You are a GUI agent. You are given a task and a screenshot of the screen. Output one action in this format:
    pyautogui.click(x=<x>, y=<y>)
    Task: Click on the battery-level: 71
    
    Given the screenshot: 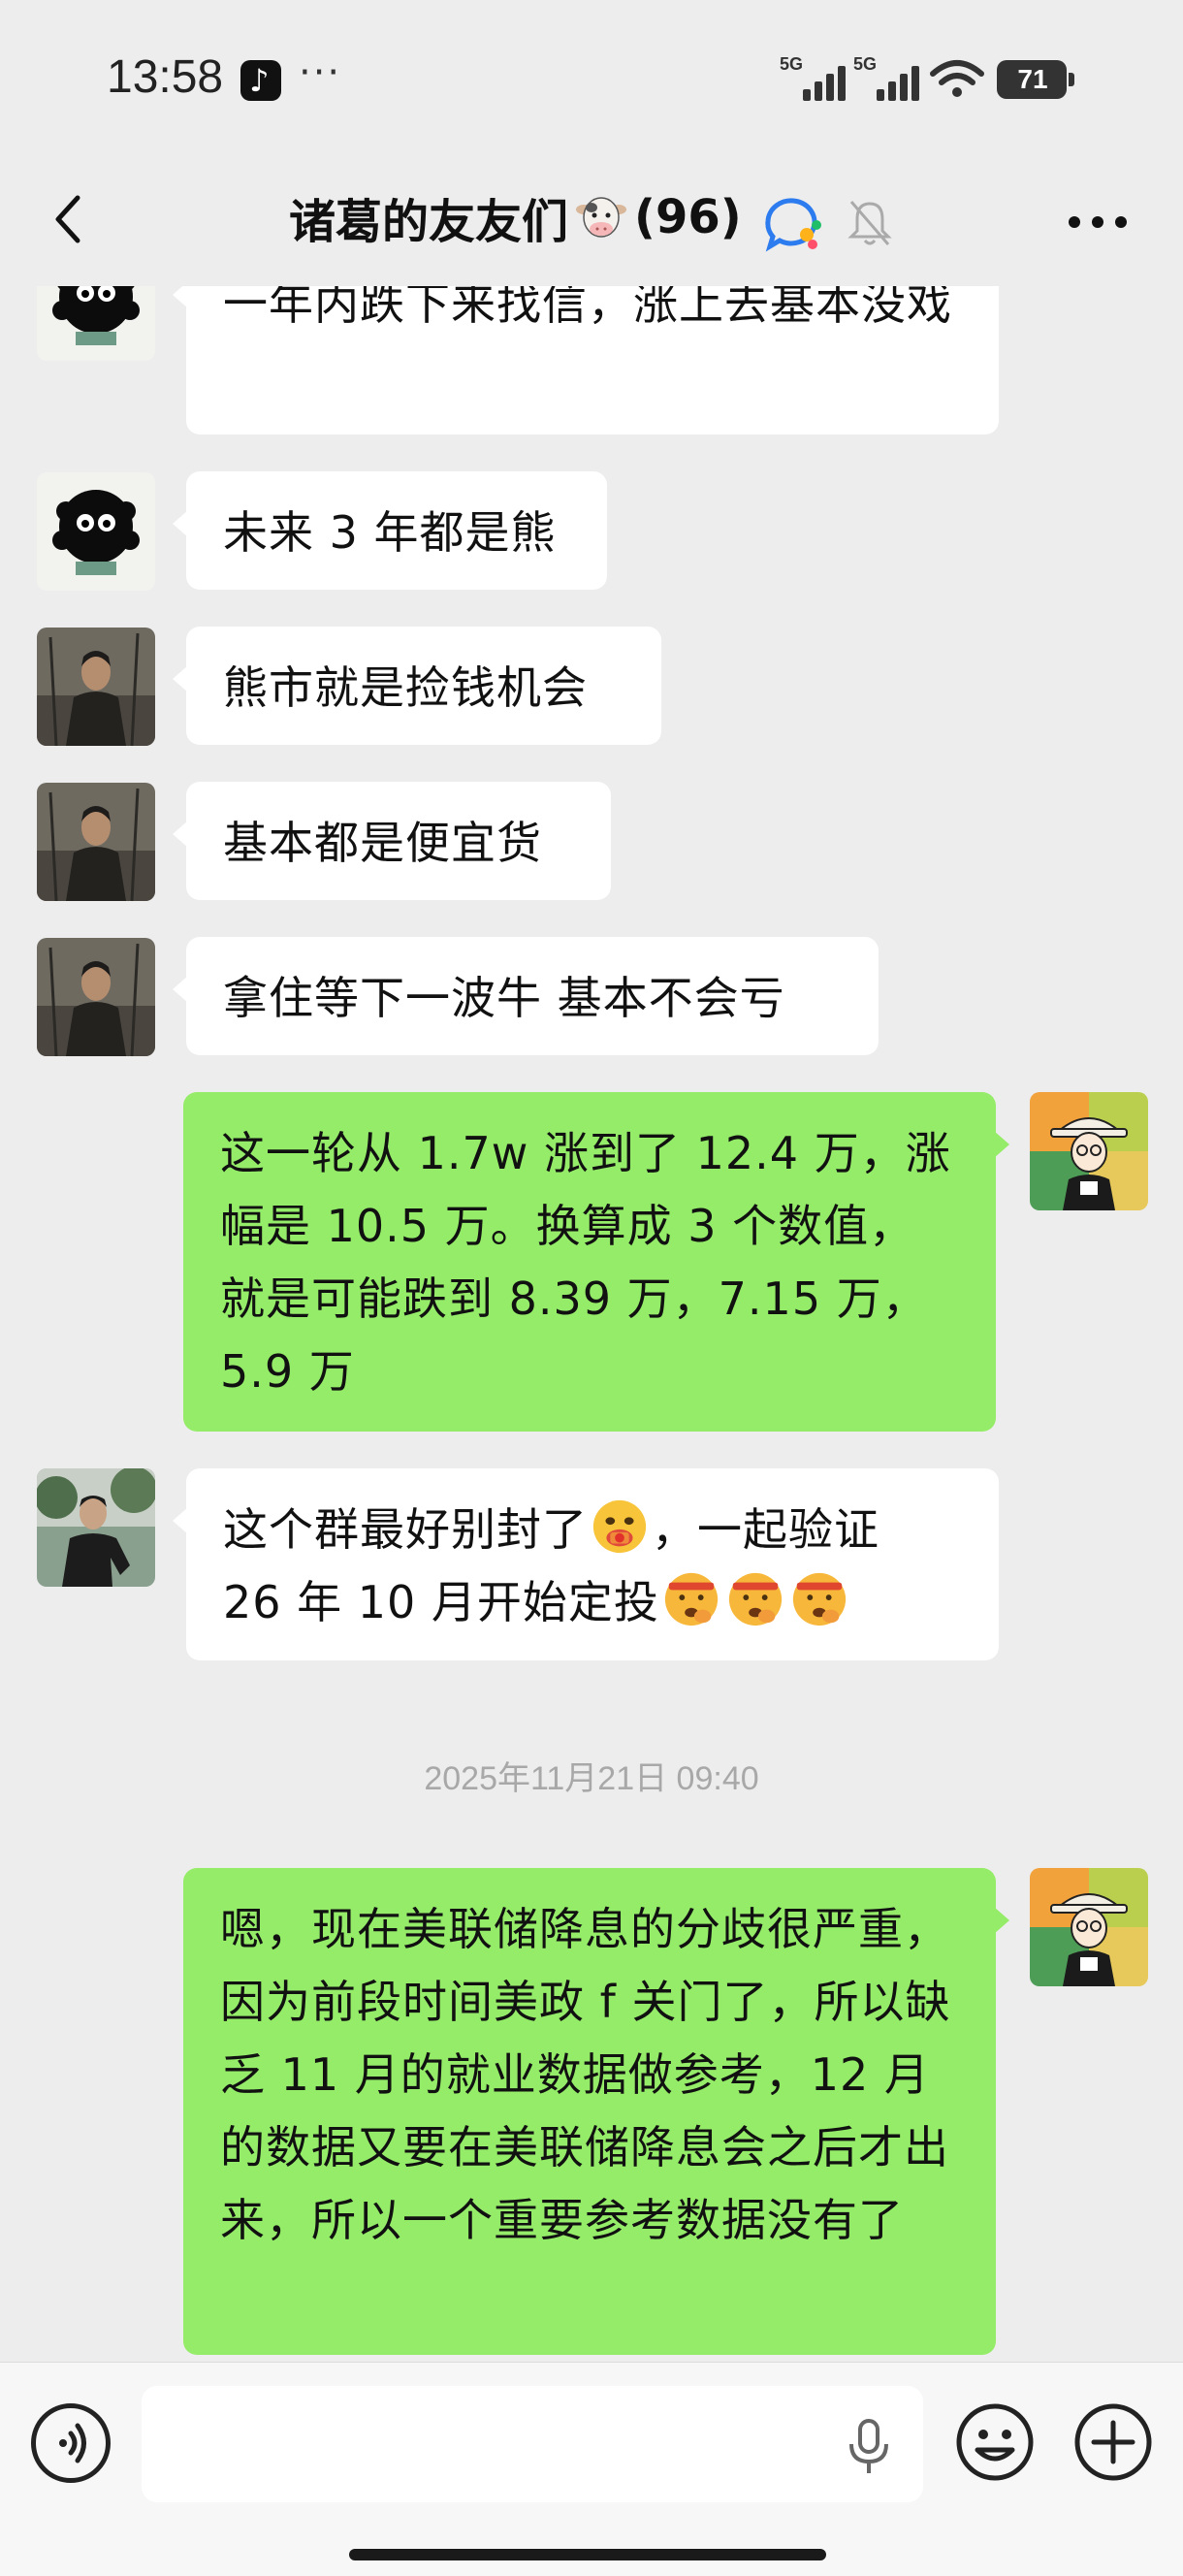 What is the action you would take?
    pyautogui.click(x=1032, y=79)
    